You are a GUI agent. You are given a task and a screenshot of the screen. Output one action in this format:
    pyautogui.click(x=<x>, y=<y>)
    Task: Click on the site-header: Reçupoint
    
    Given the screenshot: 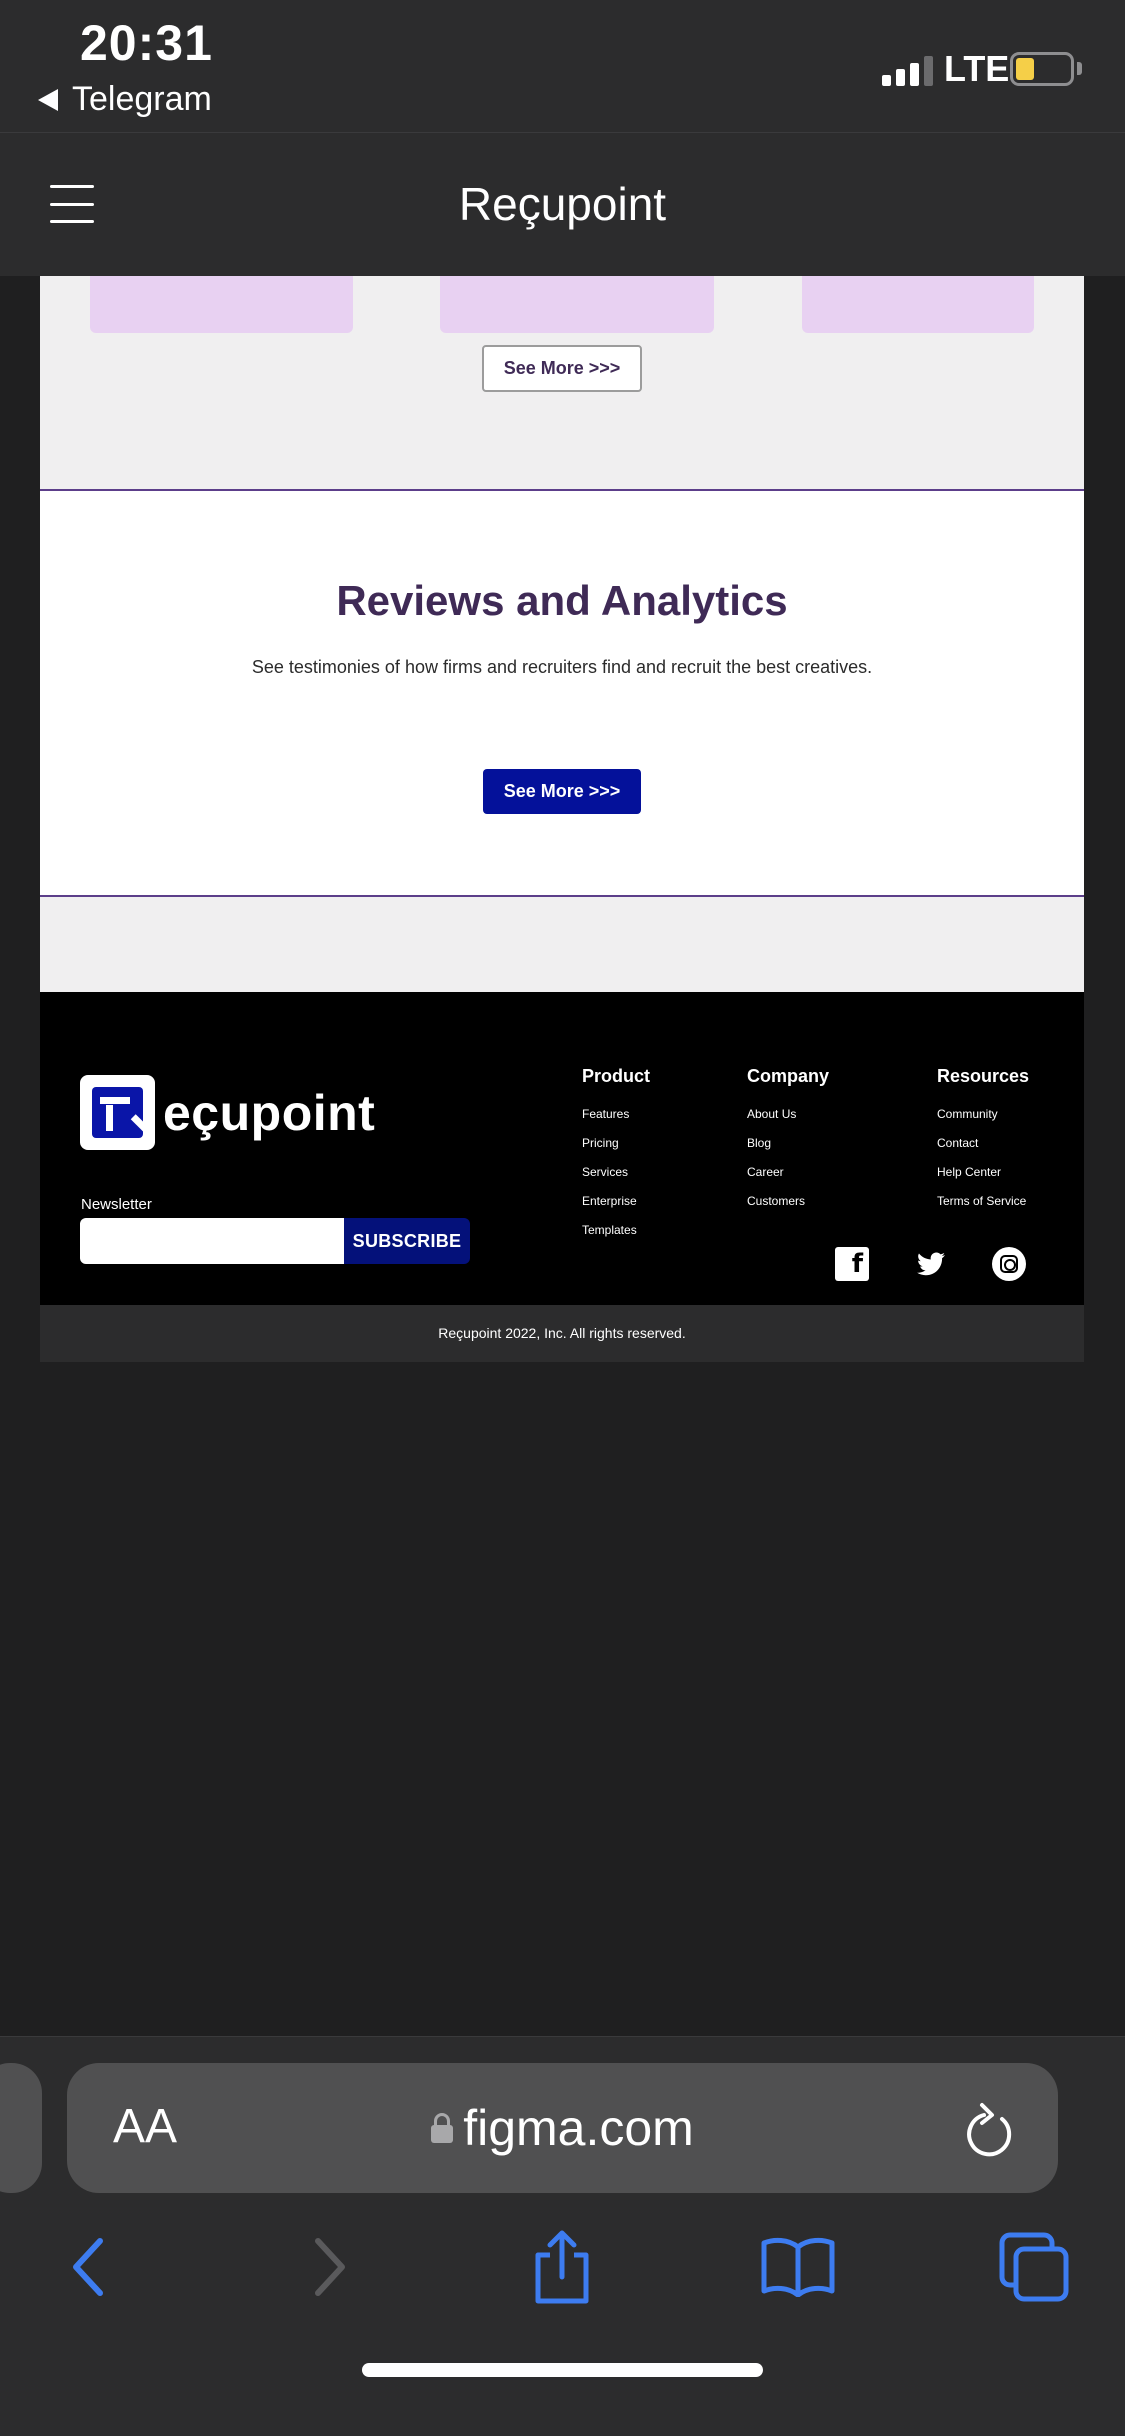 What is the action you would take?
    pyautogui.click(x=562, y=204)
    